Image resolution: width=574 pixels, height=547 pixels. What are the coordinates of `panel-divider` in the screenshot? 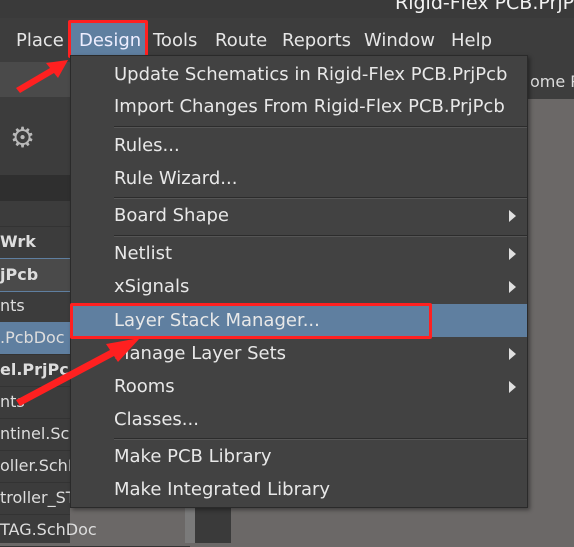 It's located at (208, 525).